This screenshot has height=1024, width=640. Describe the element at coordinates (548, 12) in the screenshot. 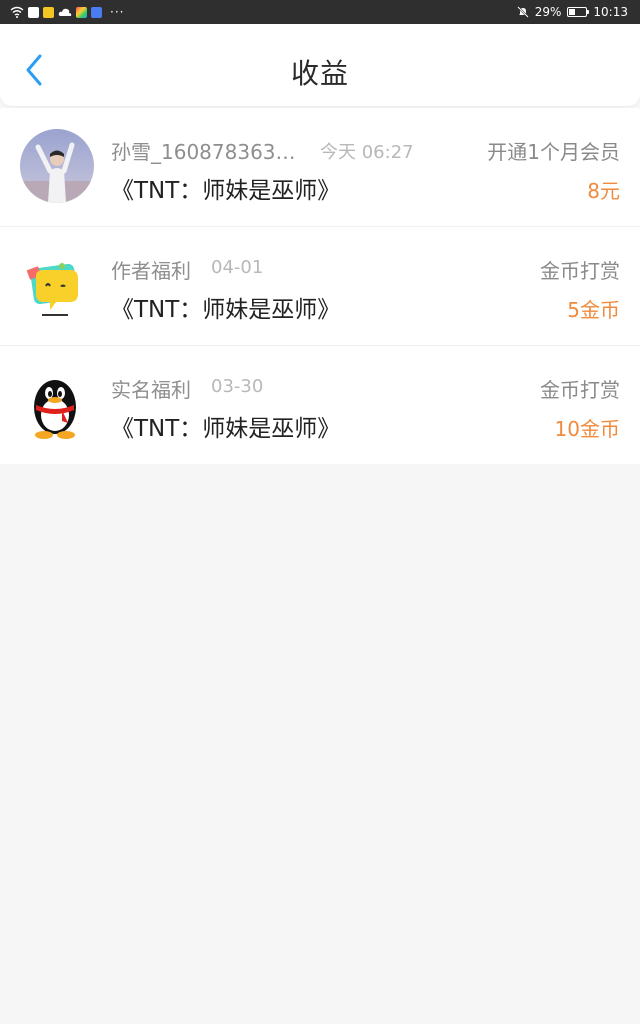

I see `battery-percent: 29%` at that location.